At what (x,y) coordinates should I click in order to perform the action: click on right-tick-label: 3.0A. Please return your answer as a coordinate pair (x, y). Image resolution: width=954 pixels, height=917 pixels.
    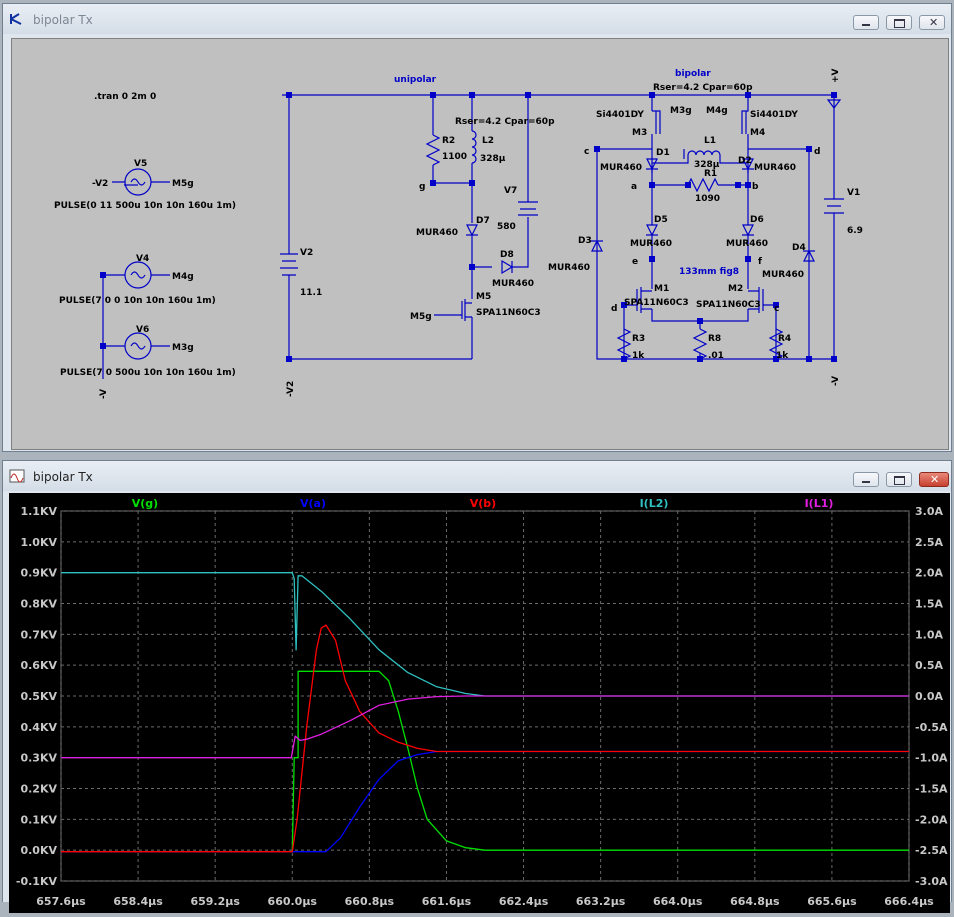
    Looking at the image, I should click on (929, 511).